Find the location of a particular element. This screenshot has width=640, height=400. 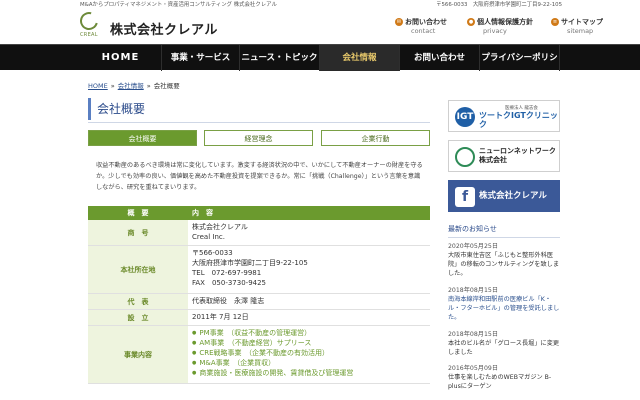

news-date: 2020年05月25日 is located at coordinates (473, 246).